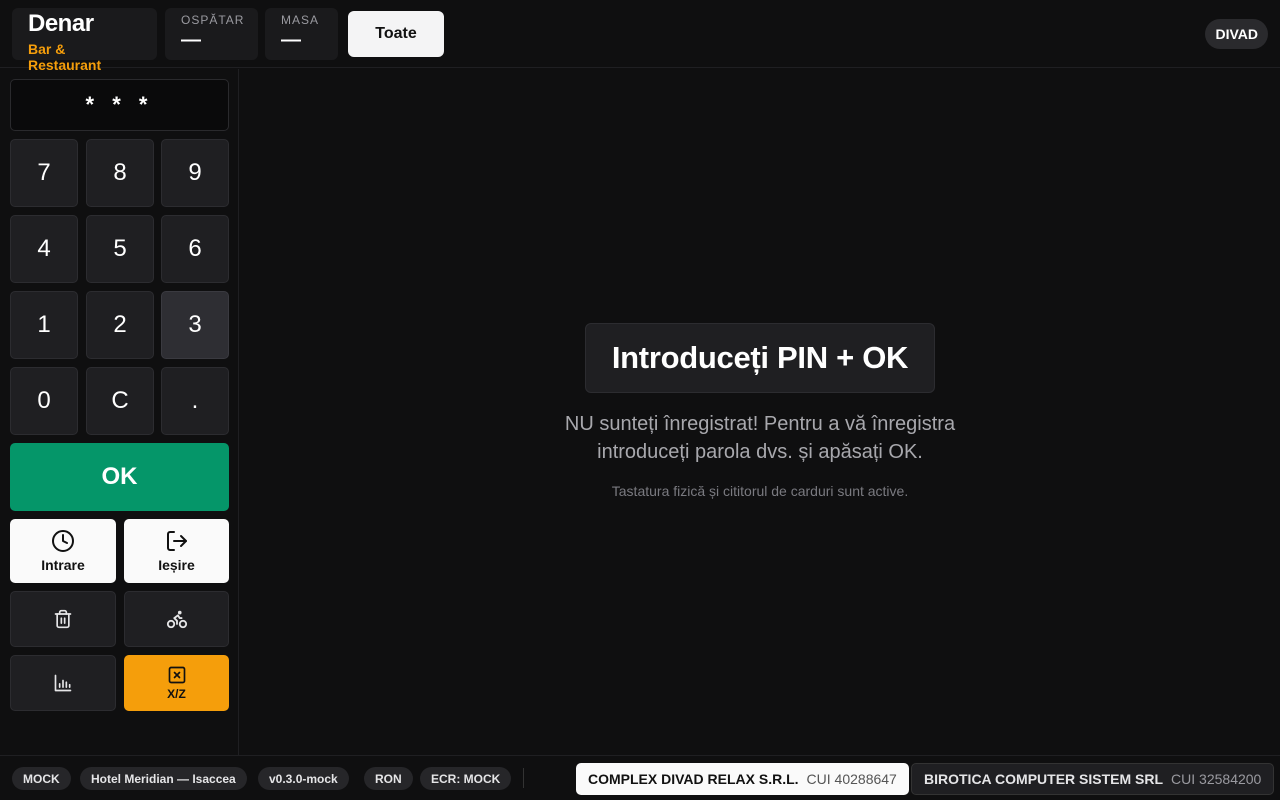  I want to click on company-2-cui: CUI 32584200, so click(1216, 779).